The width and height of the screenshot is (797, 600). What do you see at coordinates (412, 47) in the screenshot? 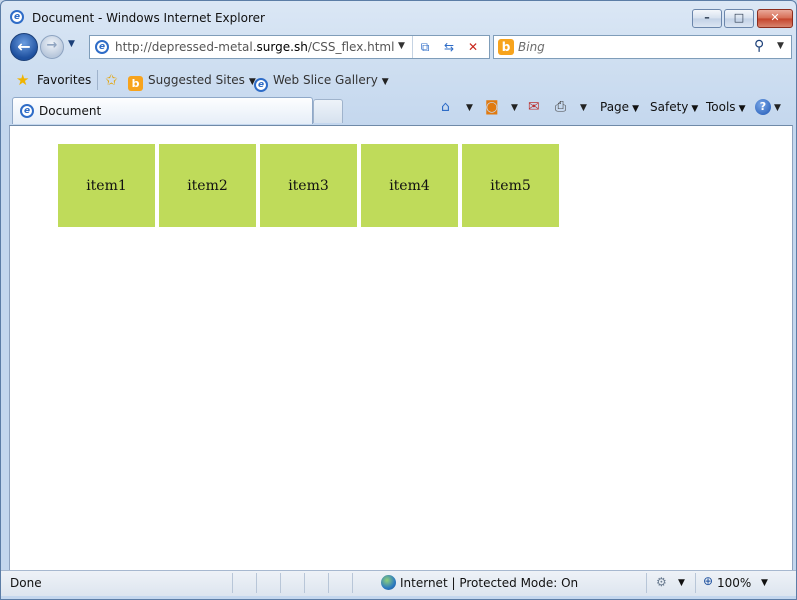
I see `address-divider` at bounding box center [412, 47].